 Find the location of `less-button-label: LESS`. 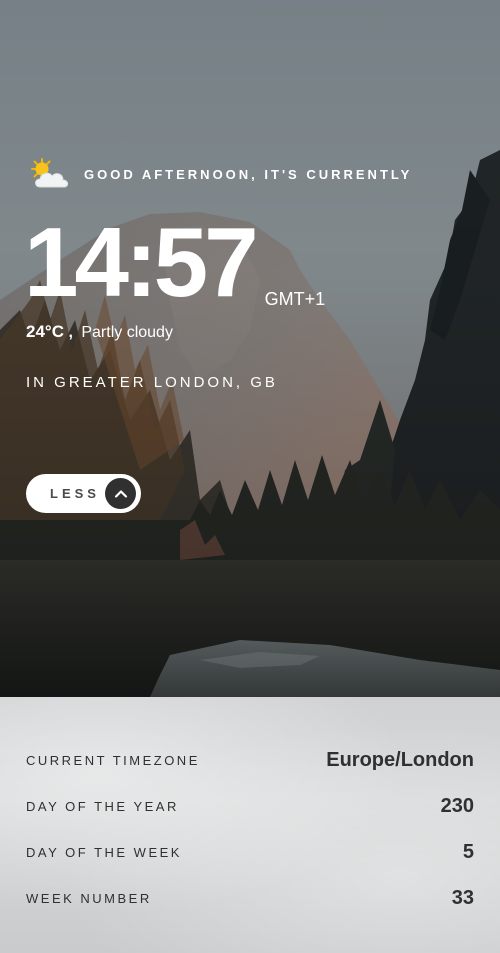

less-button-label: LESS is located at coordinates (75, 493).